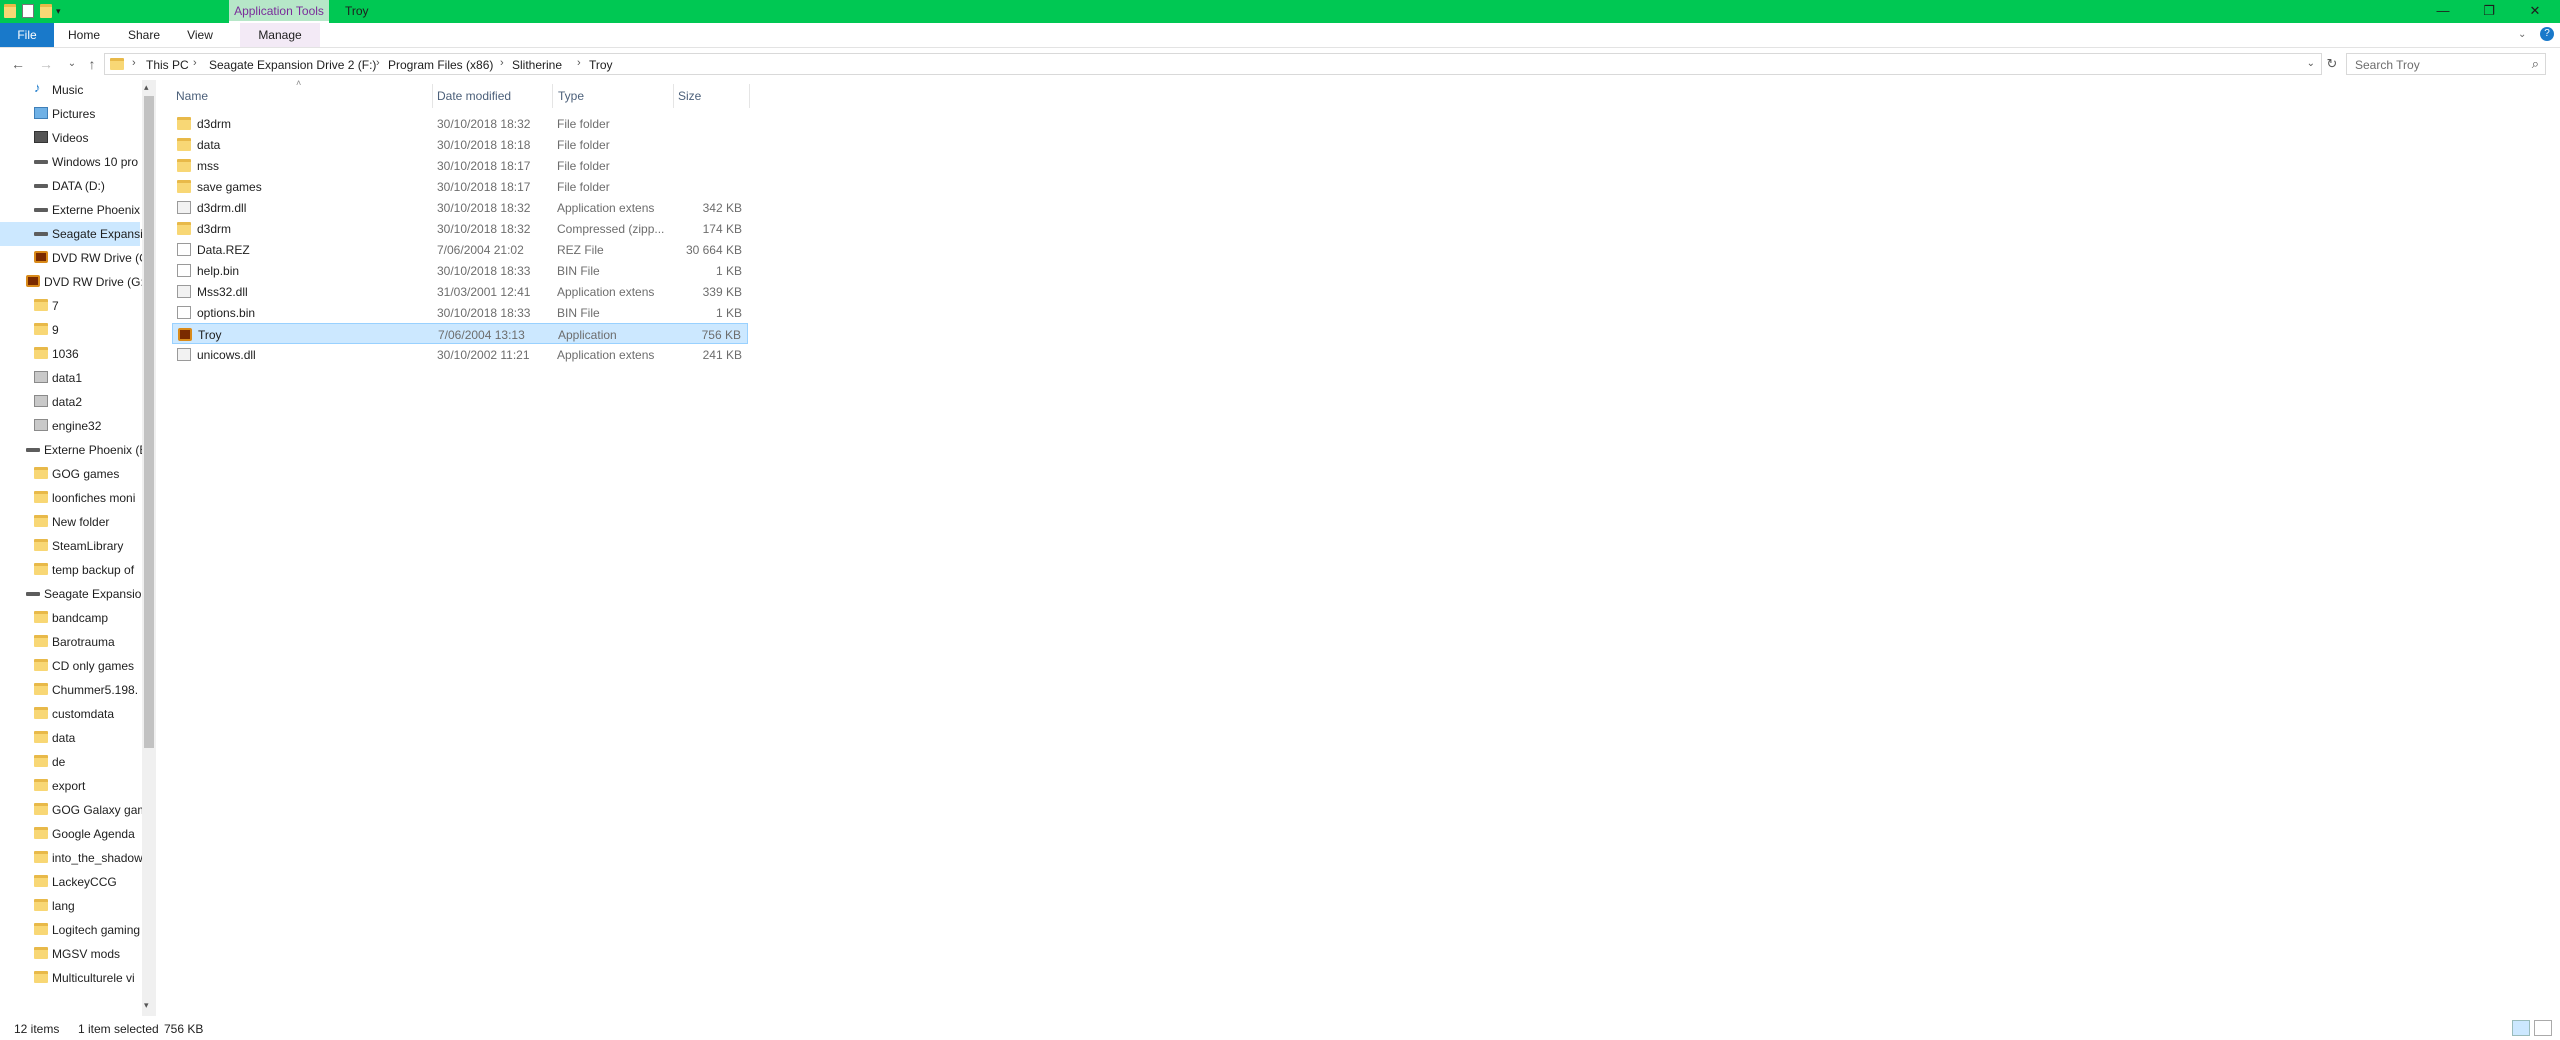 This screenshot has width=2560, height=1040. What do you see at coordinates (440, 65) in the screenshot?
I see `breadcrumb-program-files: Program Files (x86)` at bounding box center [440, 65].